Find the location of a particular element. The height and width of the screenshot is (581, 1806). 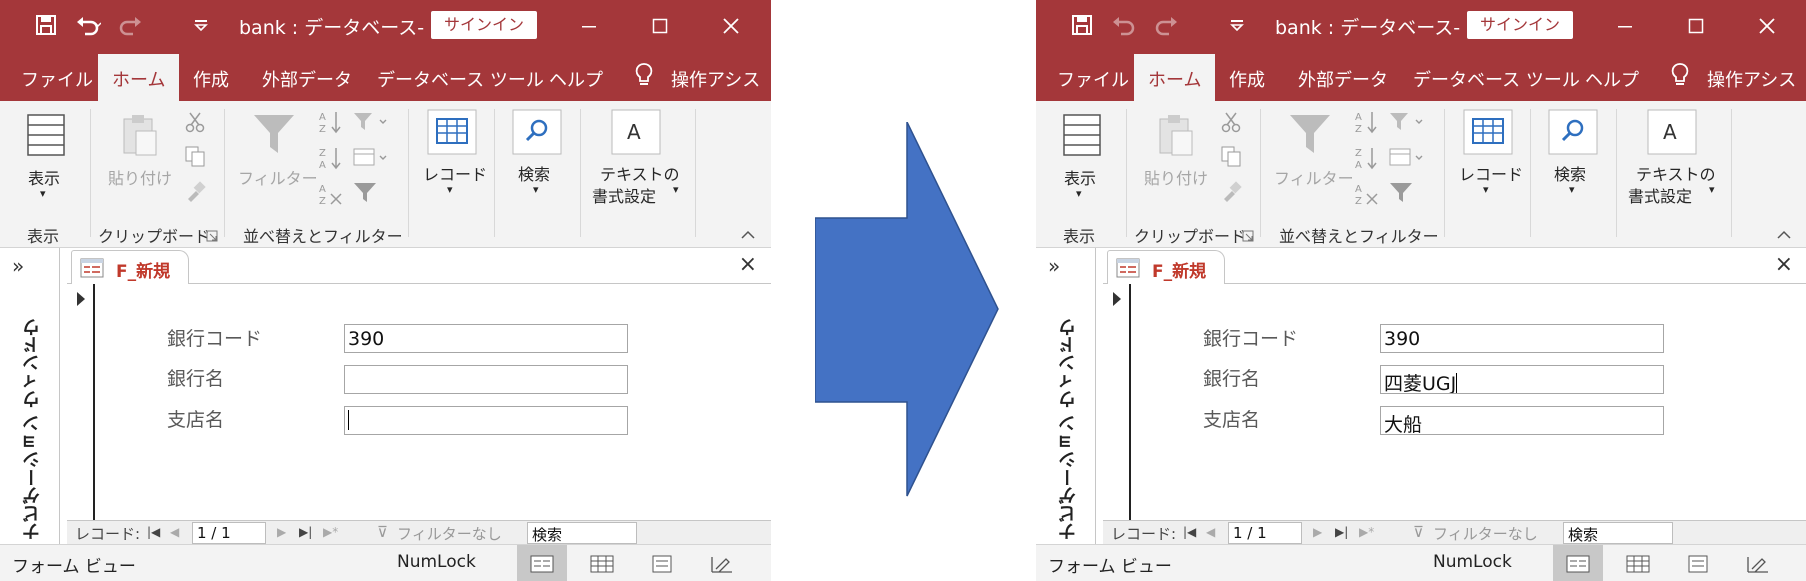

find-button: 検索 is located at coordinates (1570, 173).